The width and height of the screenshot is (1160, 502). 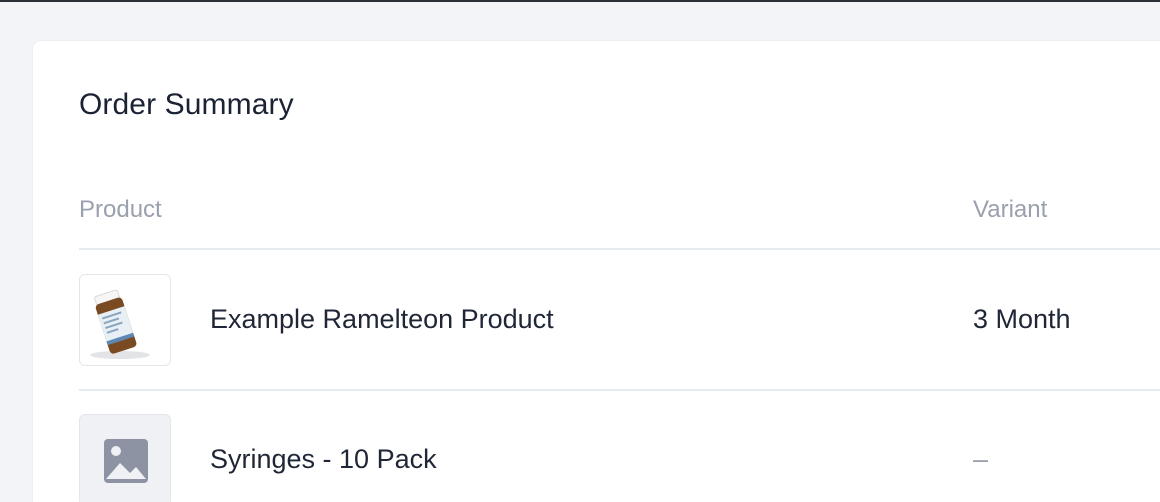 I want to click on row-divider, so click(x=619, y=390).